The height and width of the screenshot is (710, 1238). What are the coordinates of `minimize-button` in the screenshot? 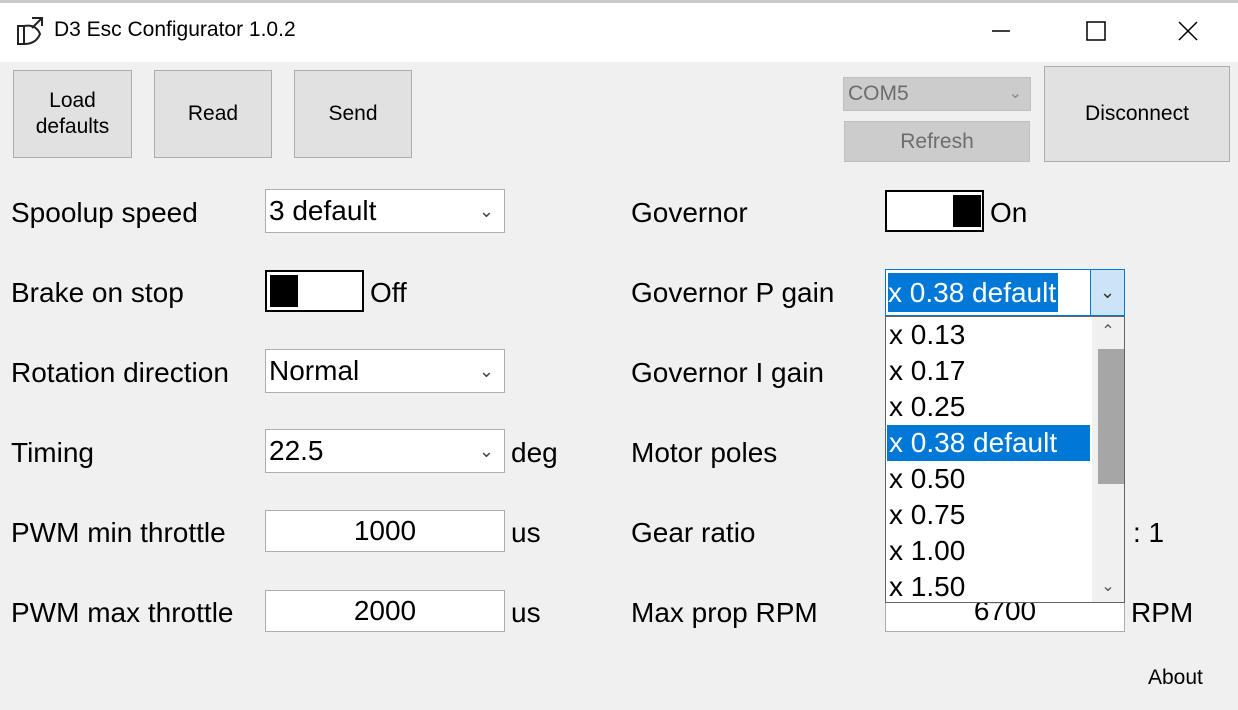 It's located at (1000, 31).